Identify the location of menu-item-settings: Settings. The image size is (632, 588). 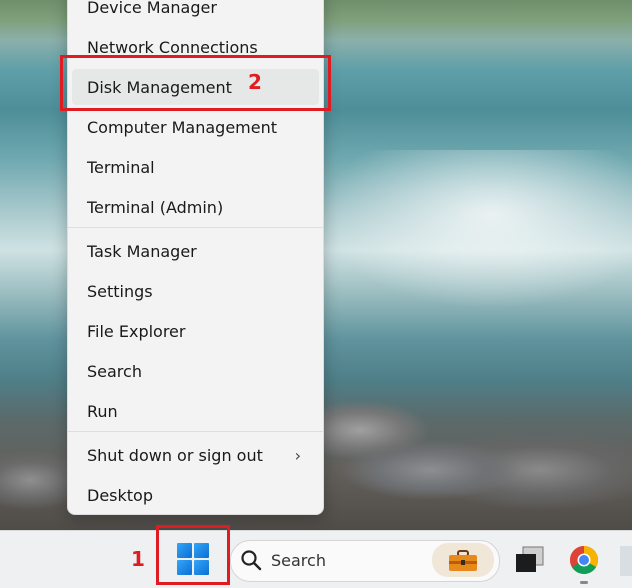
(195, 291).